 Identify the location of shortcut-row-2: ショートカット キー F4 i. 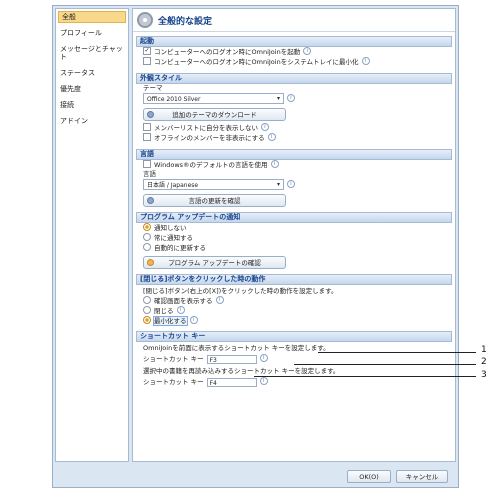
(294, 382).